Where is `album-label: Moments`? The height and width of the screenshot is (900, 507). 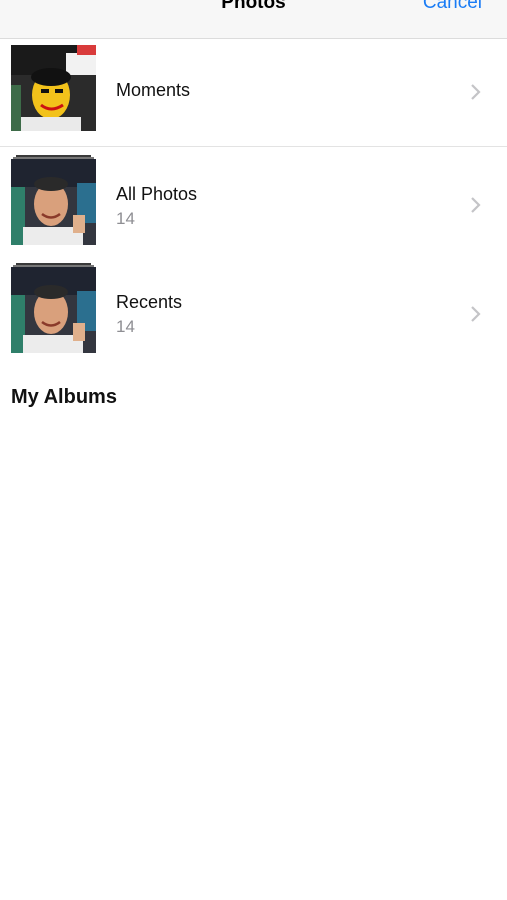 album-label: Moments is located at coordinates (153, 90).